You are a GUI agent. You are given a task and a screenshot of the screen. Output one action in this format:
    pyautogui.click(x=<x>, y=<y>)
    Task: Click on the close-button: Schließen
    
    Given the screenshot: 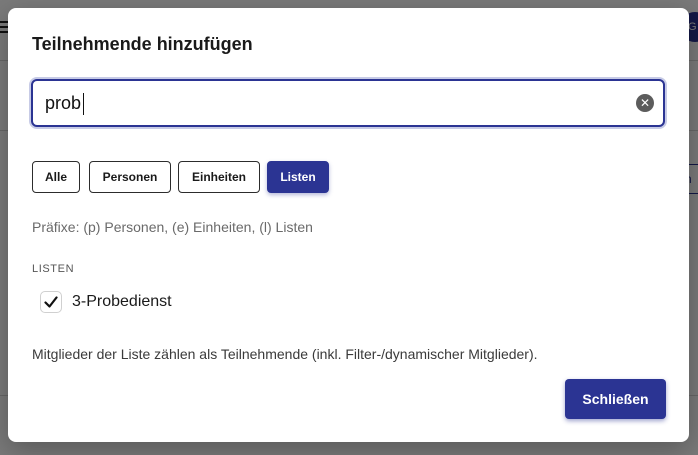 What is the action you would take?
    pyautogui.click(x=615, y=399)
    